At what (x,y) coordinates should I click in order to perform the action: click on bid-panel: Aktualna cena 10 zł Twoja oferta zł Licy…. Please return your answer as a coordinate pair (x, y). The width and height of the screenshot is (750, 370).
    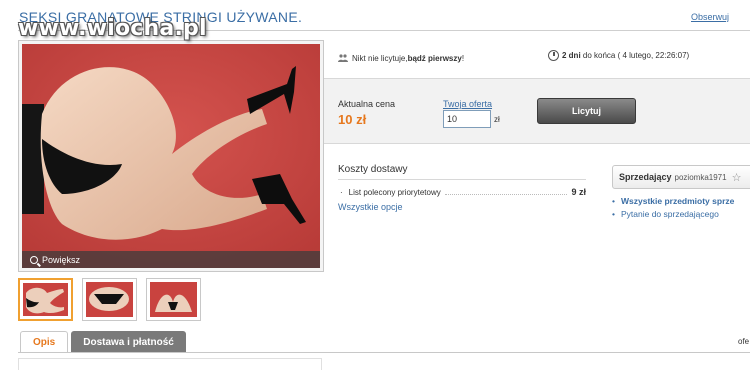
    Looking at the image, I should click on (537, 111).